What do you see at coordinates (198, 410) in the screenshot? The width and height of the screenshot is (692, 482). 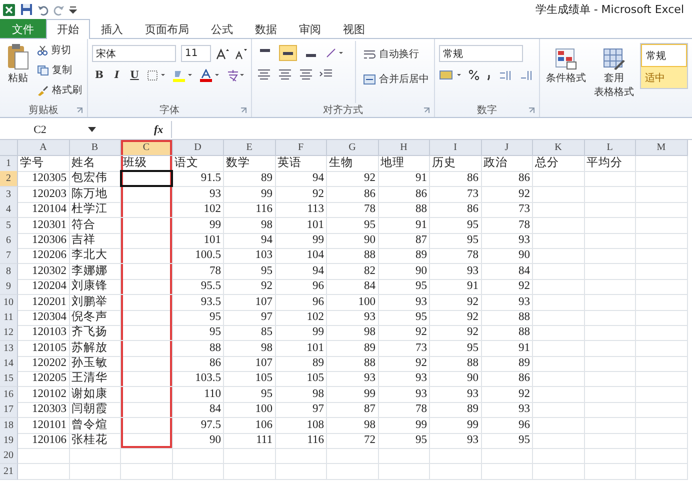 I see `table-cell: 84` at bounding box center [198, 410].